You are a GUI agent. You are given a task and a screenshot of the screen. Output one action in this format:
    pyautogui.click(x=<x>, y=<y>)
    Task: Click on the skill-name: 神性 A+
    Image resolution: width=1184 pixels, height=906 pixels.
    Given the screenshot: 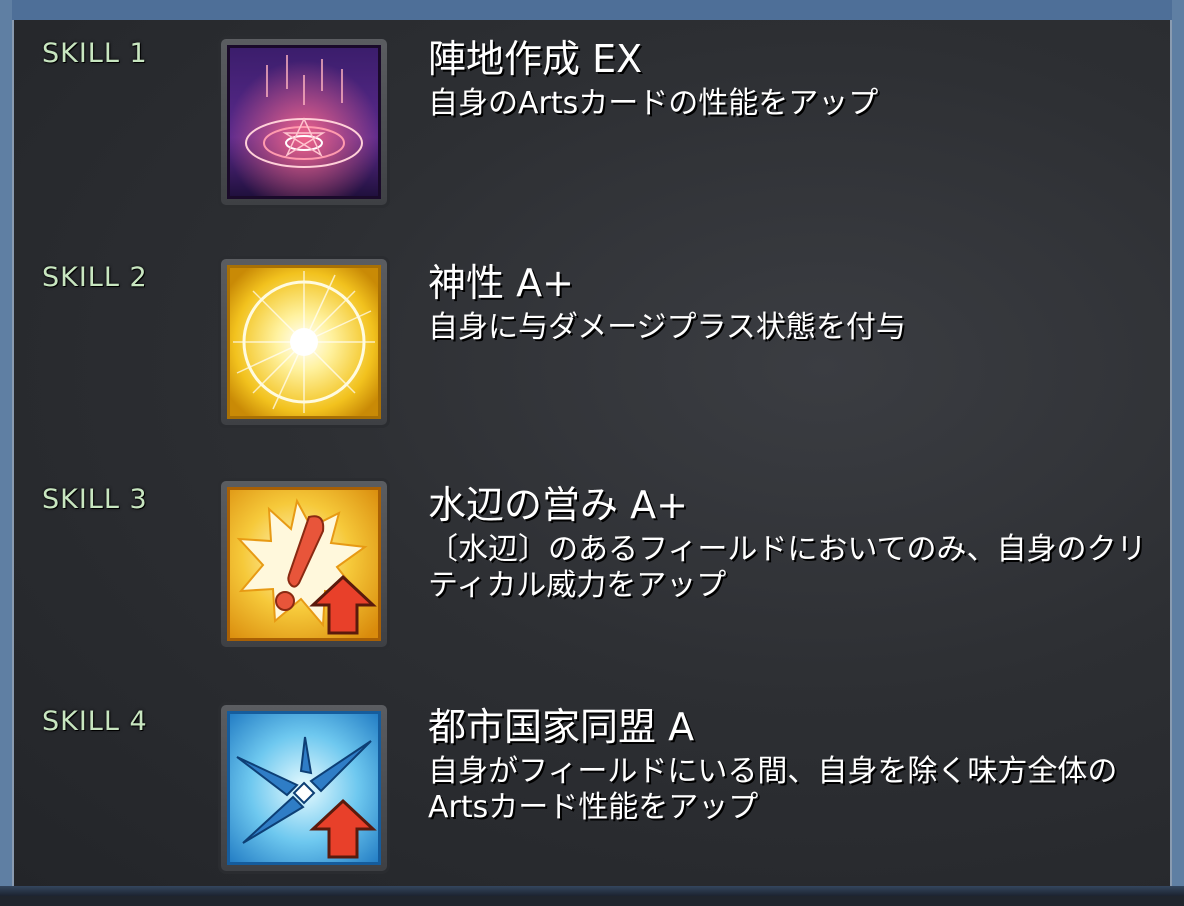 What is the action you would take?
    pyautogui.click(x=501, y=283)
    